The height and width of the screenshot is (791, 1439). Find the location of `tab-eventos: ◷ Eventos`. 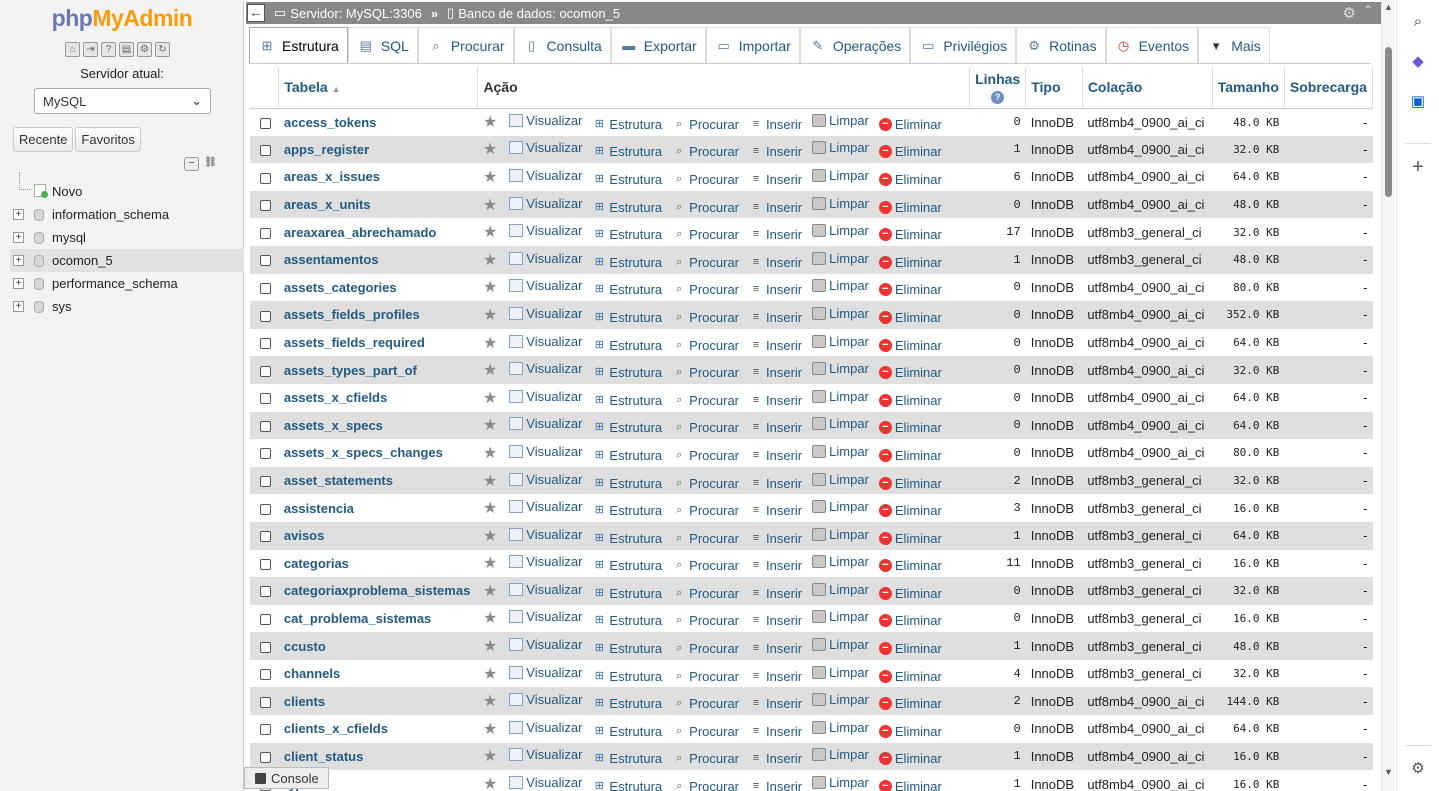

tab-eventos: ◷ Eventos is located at coordinates (1152, 45).